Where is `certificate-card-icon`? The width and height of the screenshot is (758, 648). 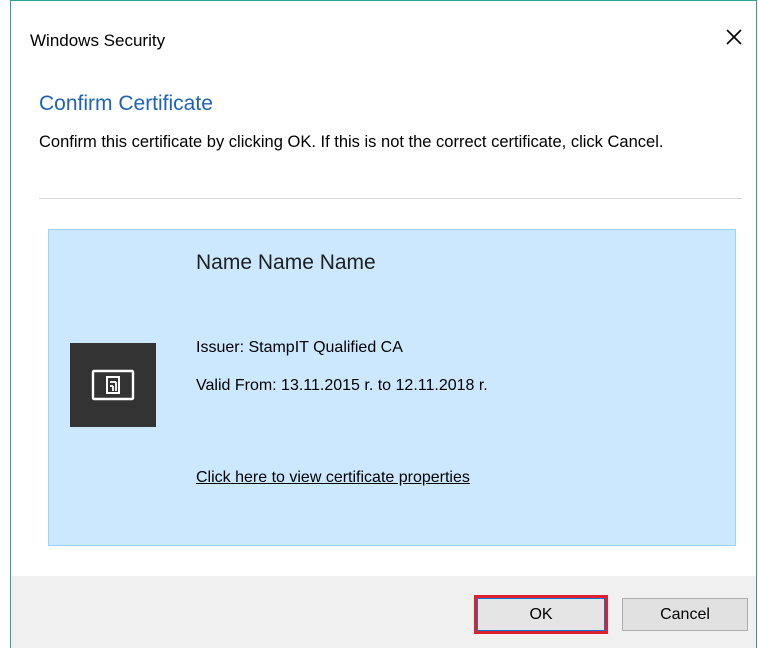 certificate-card-icon is located at coordinates (113, 385).